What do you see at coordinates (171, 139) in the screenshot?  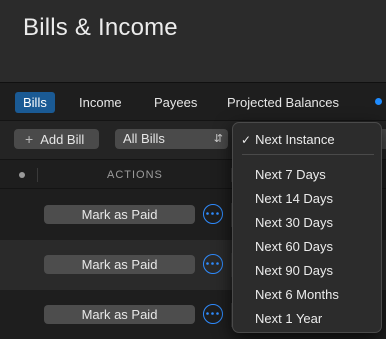 I see `bill-filter-select: All Bills ⇵` at bounding box center [171, 139].